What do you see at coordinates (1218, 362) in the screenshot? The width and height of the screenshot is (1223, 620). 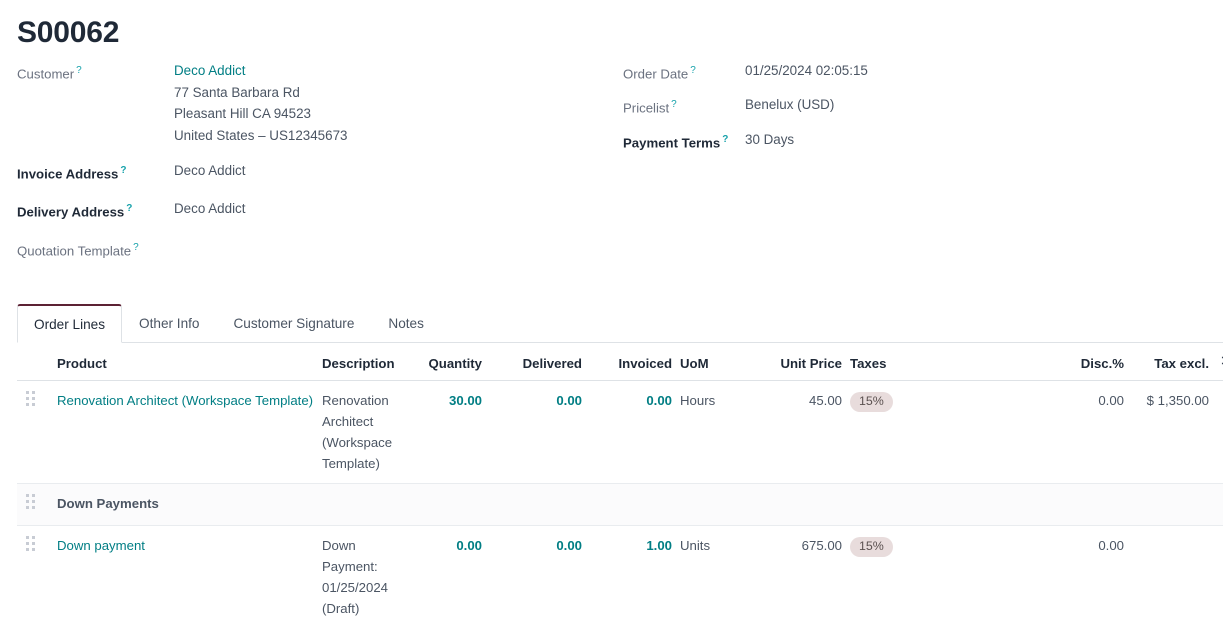 I see `col-header-optional-columns` at bounding box center [1218, 362].